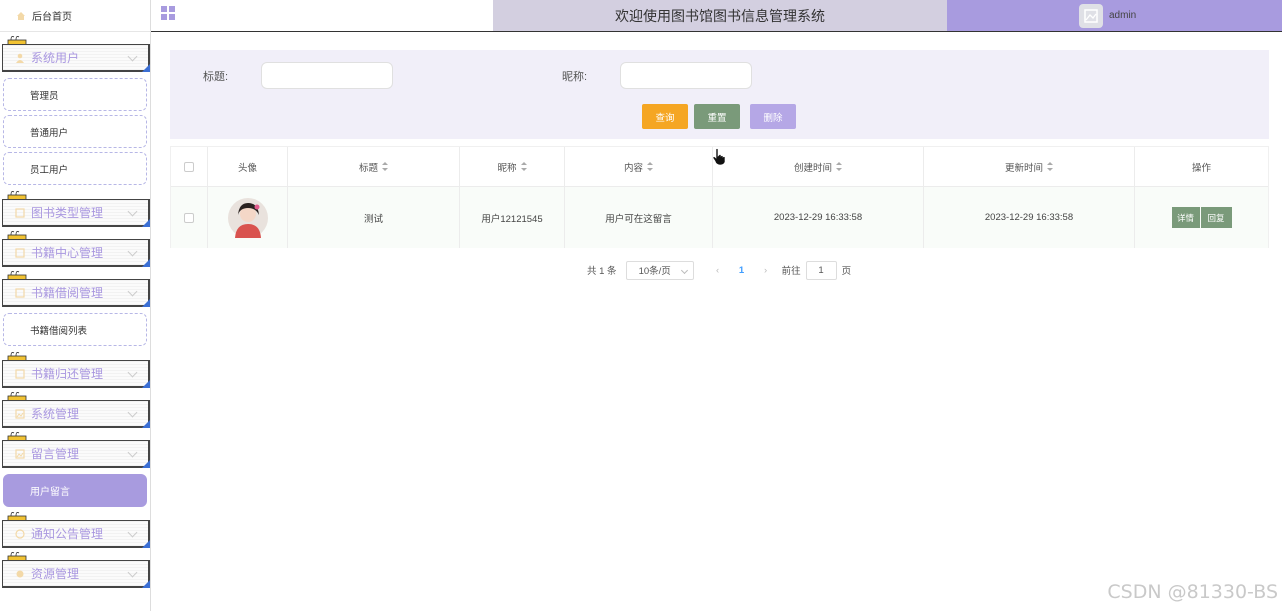 This screenshot has height=611, width=1282. What do you see at coordinates (44, 96) in the screenshot?
I see `sidebar-item-label: 管理员` at bounding box center [44, 96].